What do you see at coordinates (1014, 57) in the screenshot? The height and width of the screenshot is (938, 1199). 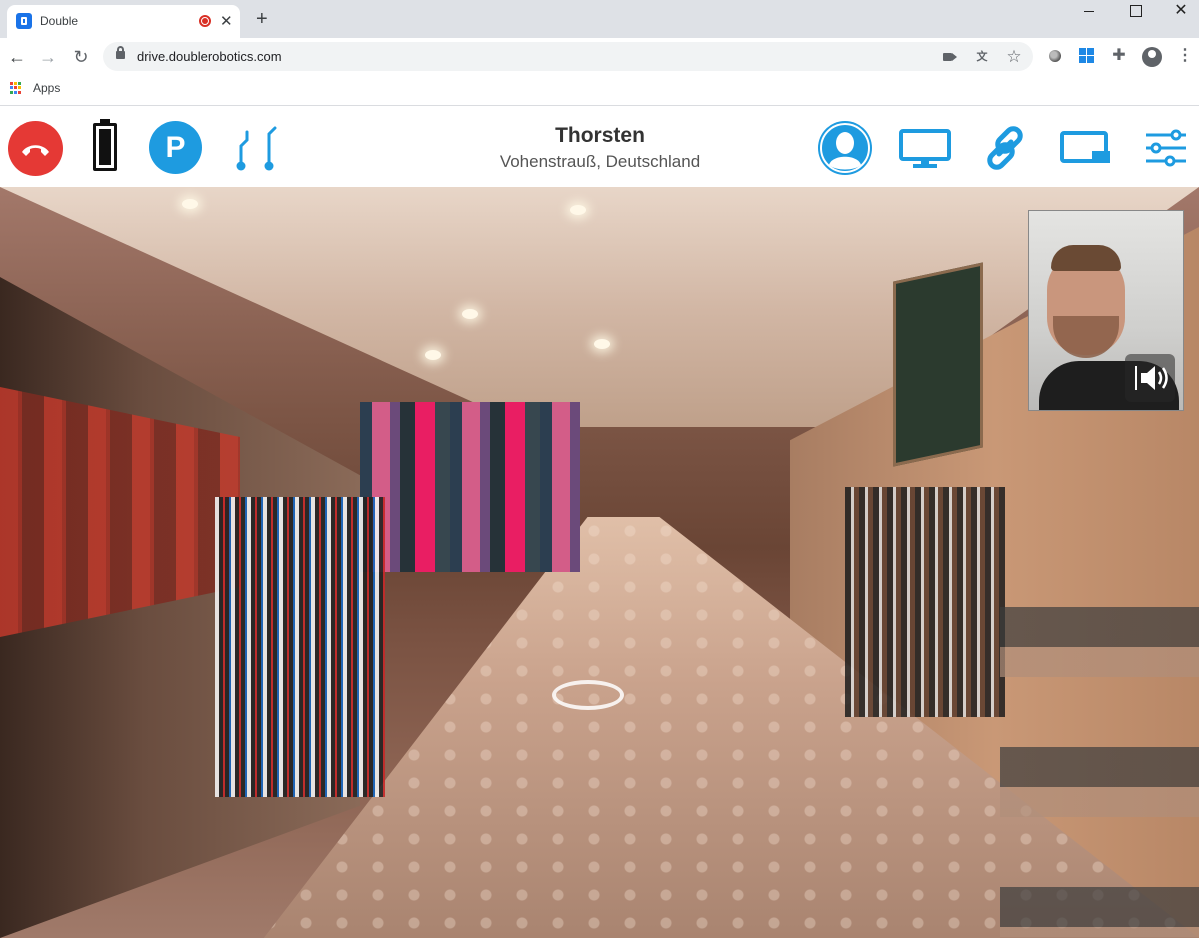 I see `bookmark-star-icon: ☆` at bounding box center [1014, 57].